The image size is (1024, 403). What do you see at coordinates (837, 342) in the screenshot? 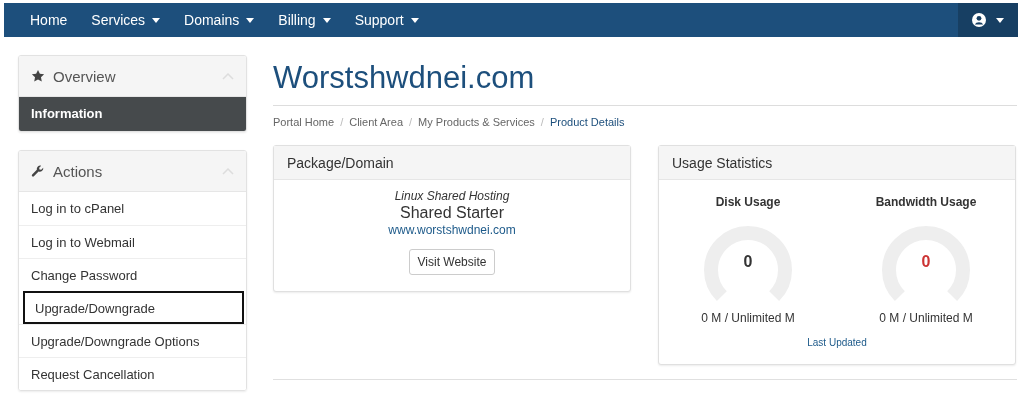
I see `last-updated-link: Last Updated` at bounding box center [837, 342].